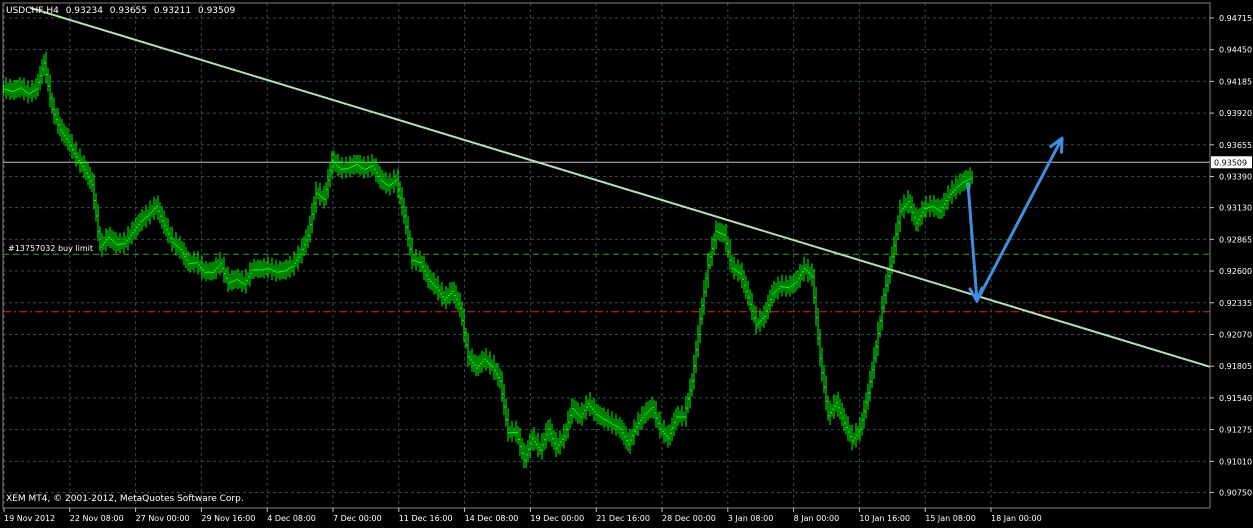 Image resolution: width=1253 pixels, height=528 pixels. Describe the element at coordinates (1235, 50) in the screenshot. I see `y-tick-label: 0.94450` at that location.